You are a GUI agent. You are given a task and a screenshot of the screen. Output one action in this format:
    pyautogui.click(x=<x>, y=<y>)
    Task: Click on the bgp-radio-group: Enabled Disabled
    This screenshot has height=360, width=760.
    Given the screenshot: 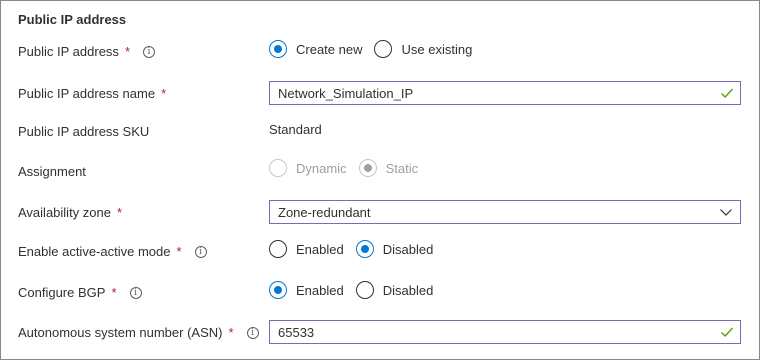 What is the action you would take?
    pyautogui.click(x=357, y=290)
    